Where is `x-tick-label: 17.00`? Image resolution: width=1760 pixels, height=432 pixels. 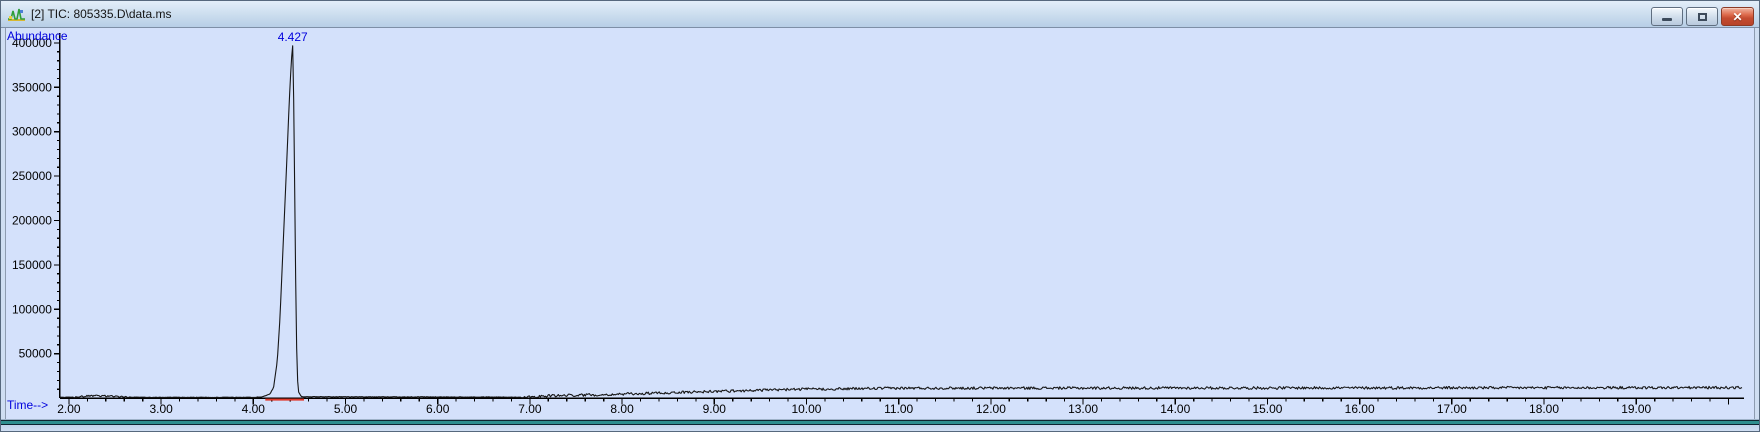
x-tick-label: 17.00 is located at coordinates (1452, 409).